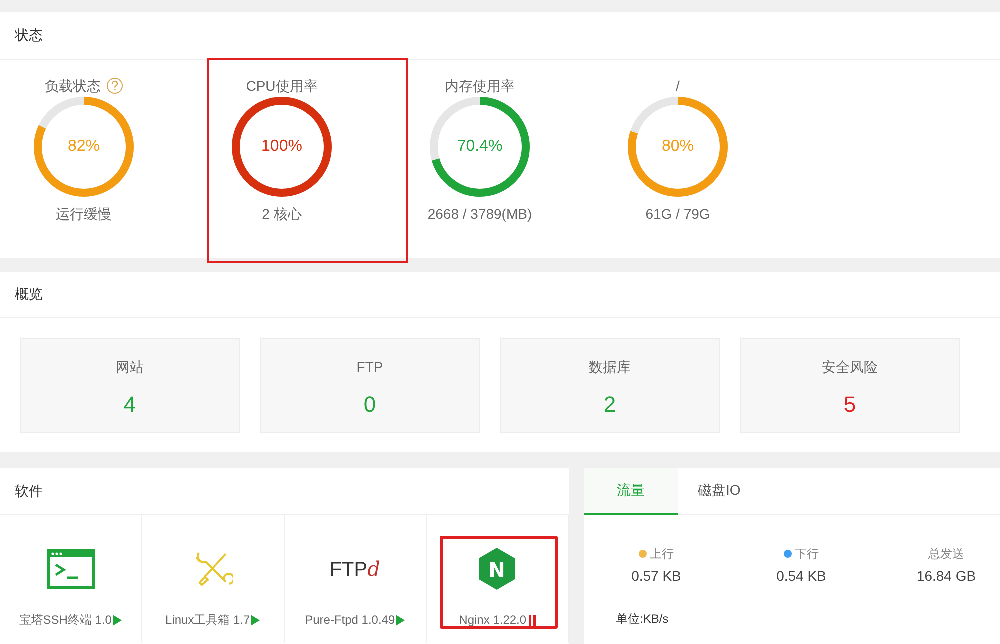  Describe the element at coordinates (946, 554) in the screenshot. I see `stat-label: 总发送` at that location.